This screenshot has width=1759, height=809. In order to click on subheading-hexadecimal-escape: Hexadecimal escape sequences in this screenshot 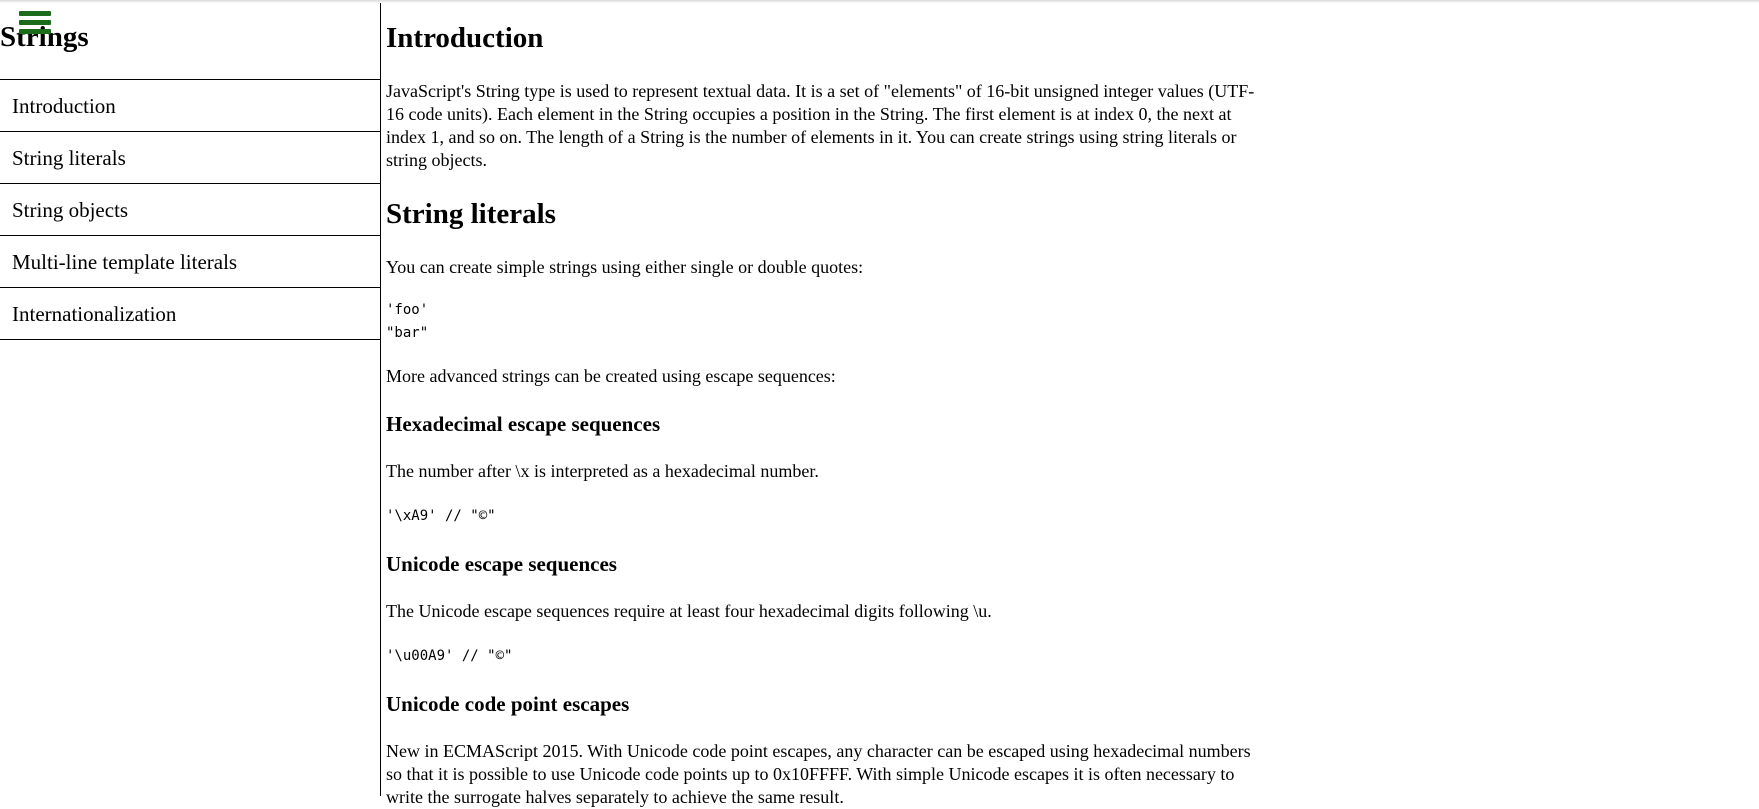, I will do `click(523, 424)`.